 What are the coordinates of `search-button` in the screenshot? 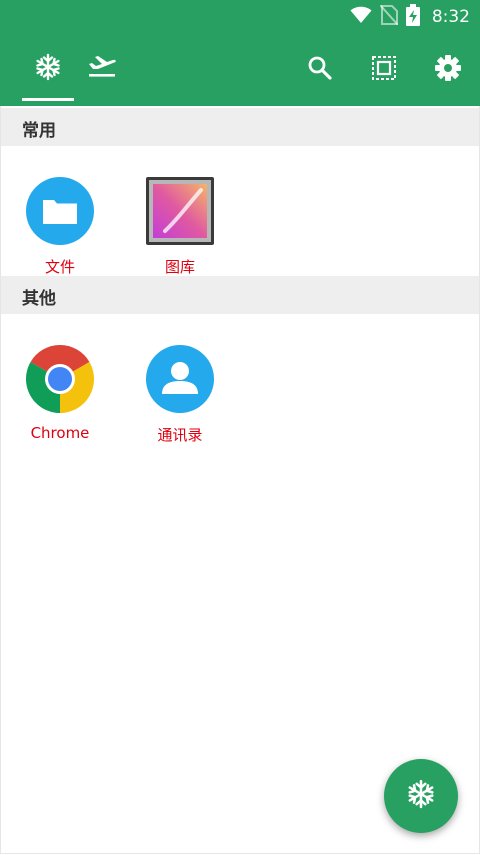 It's located at (320, 70).